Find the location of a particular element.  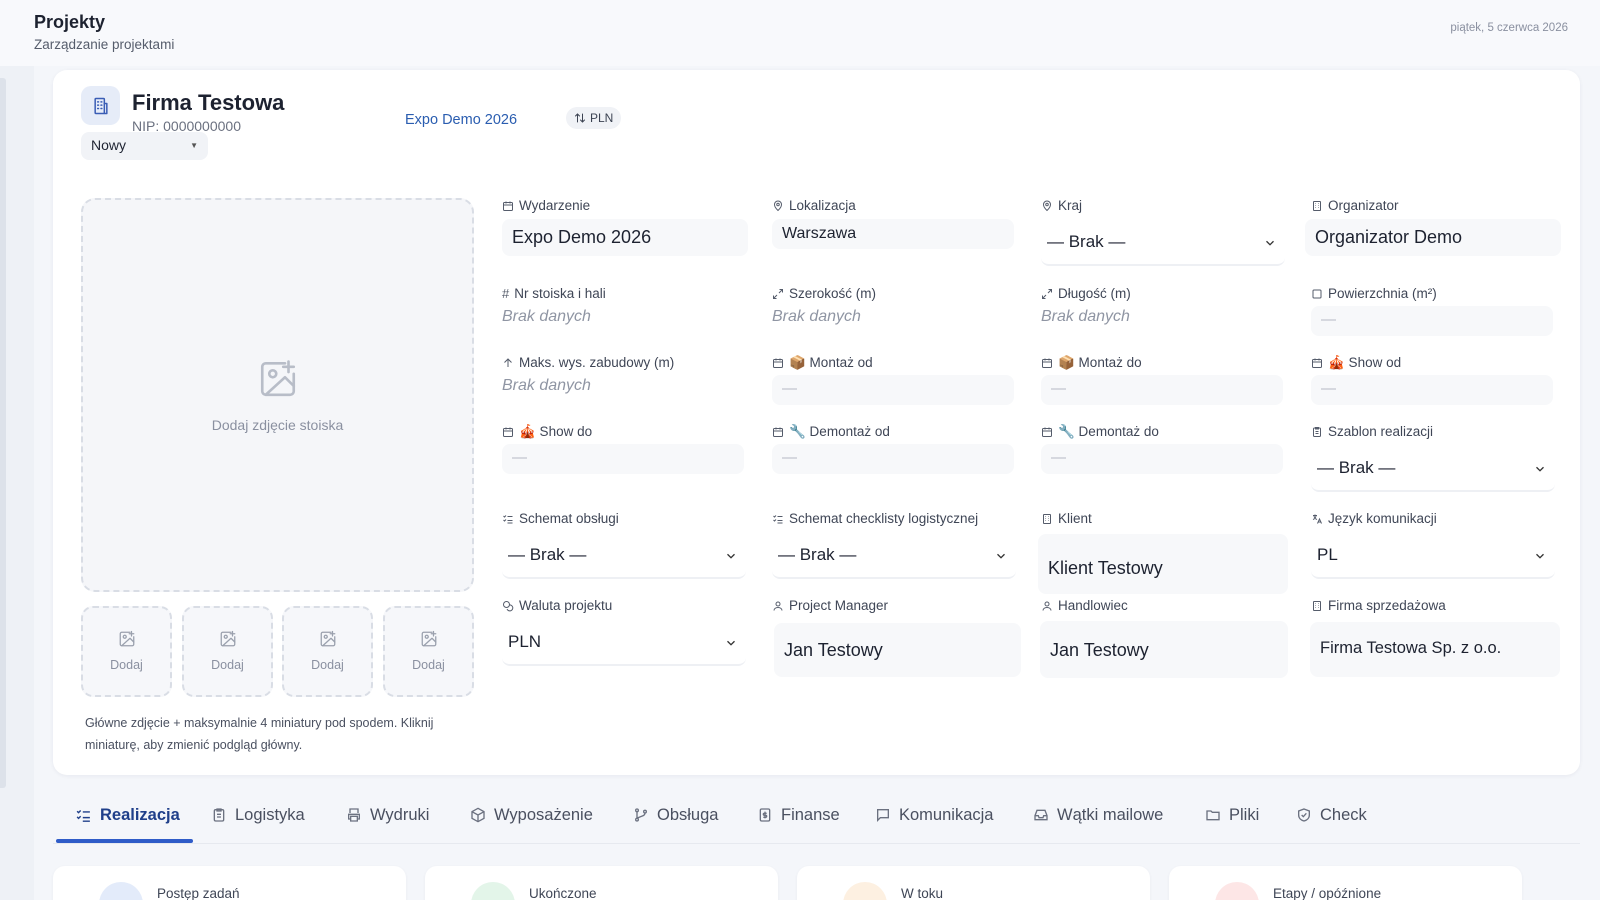

current-date: piątek, 5 czerwca 2026 is located at coordinates (1509, 28).